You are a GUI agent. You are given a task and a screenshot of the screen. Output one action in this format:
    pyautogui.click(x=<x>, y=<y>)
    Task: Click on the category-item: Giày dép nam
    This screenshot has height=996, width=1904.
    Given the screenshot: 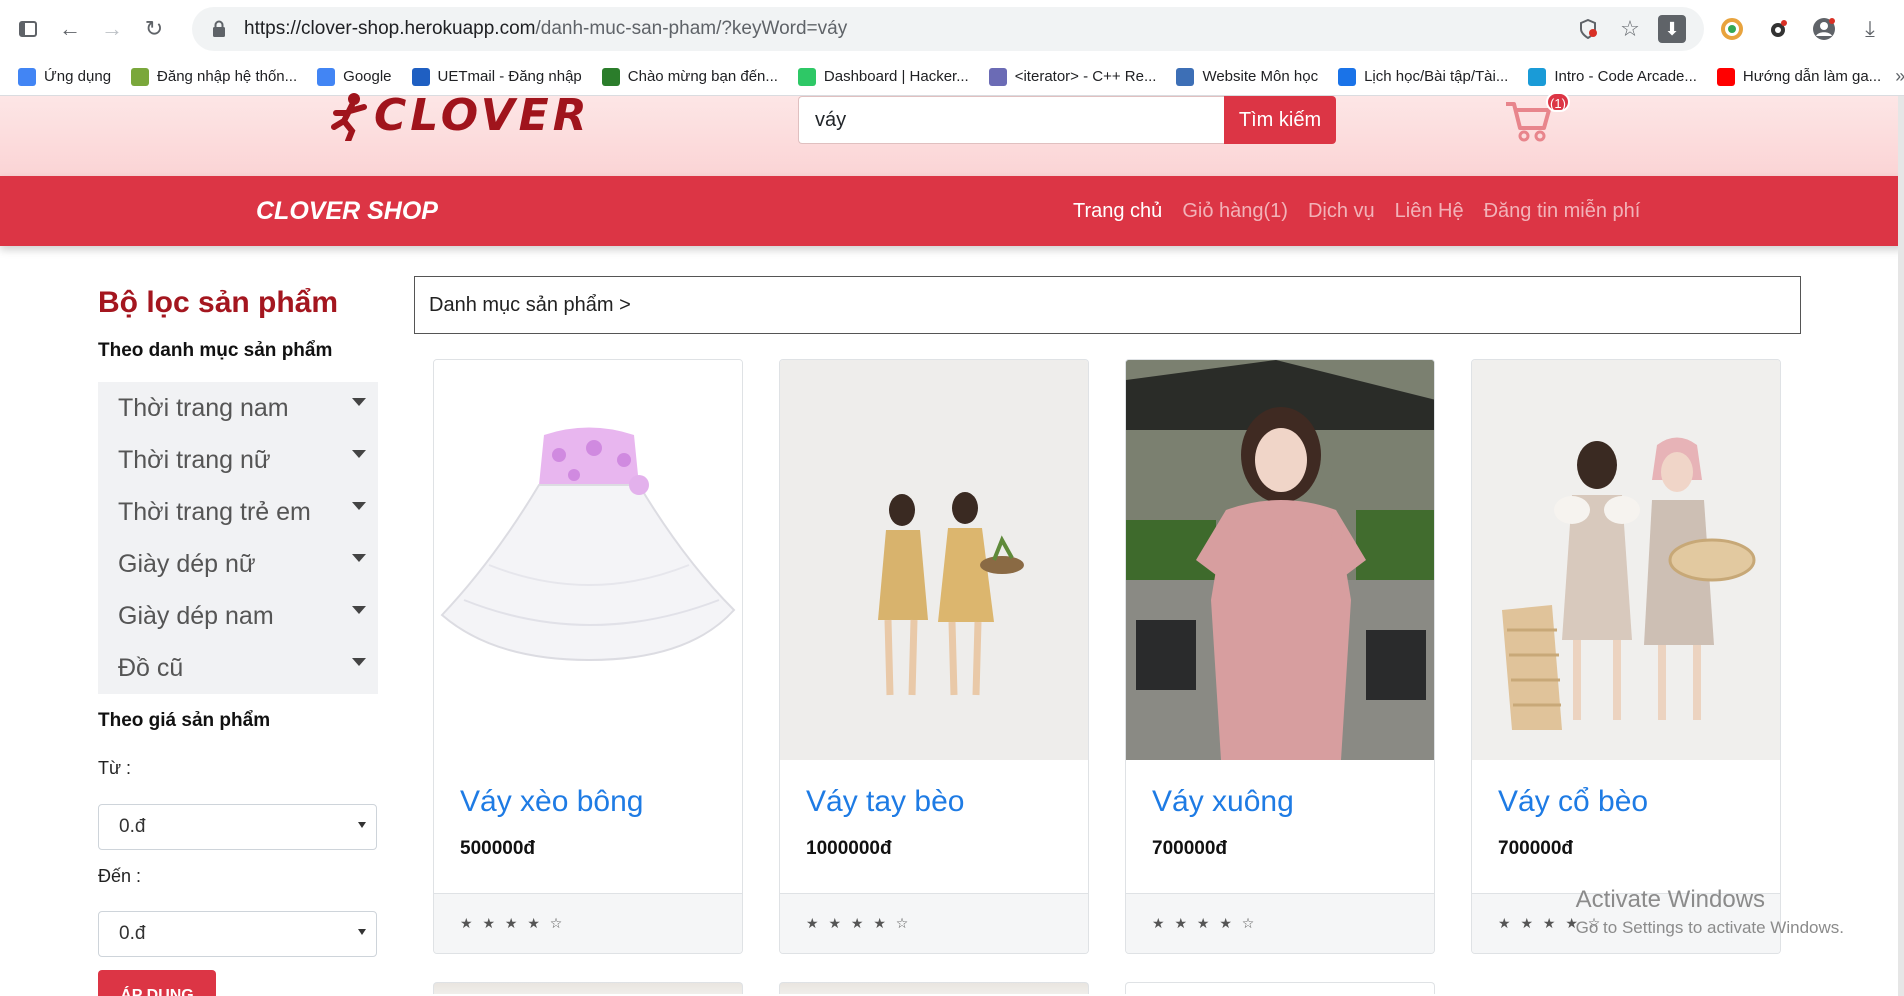 What is the action you would take?
    pyautogui.click(x=238, y=616)
    